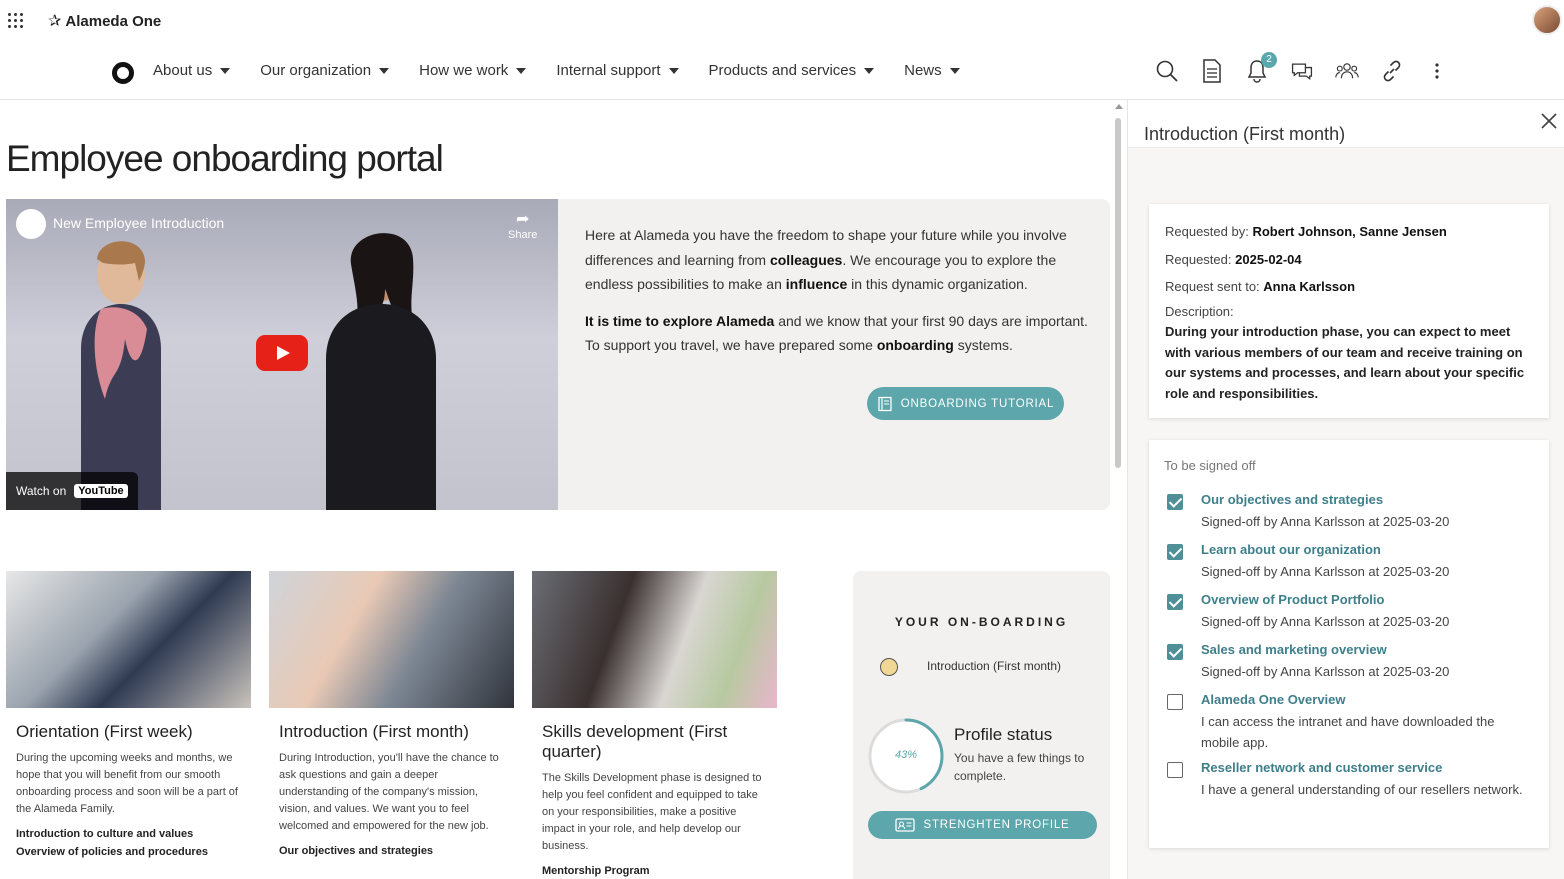 The height and width of the screenshot is (879, 1564). I want to click on strengthen-profile-button: STRENGHTEN PROFILE, so click(982, 825).